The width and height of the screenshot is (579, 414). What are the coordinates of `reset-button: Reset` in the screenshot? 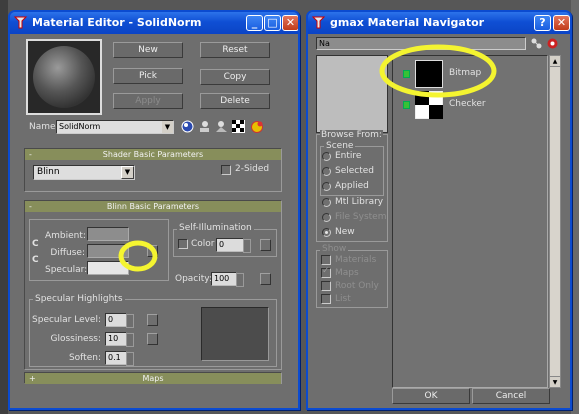 It's located at (235, 50).